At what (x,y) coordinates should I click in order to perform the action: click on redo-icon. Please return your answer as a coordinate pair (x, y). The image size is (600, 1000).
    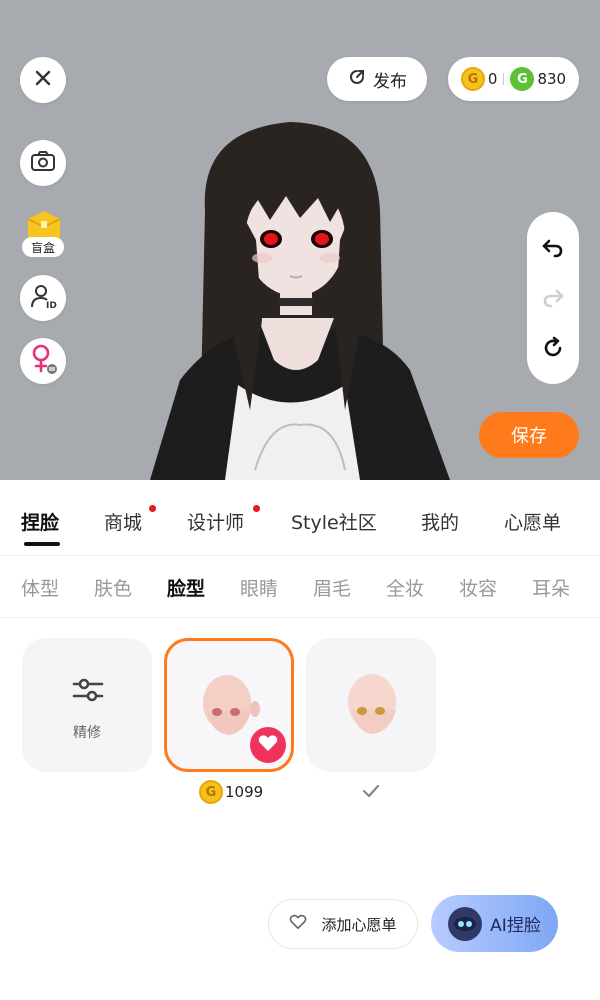
    Looking at the image, I should click on (553, 300).